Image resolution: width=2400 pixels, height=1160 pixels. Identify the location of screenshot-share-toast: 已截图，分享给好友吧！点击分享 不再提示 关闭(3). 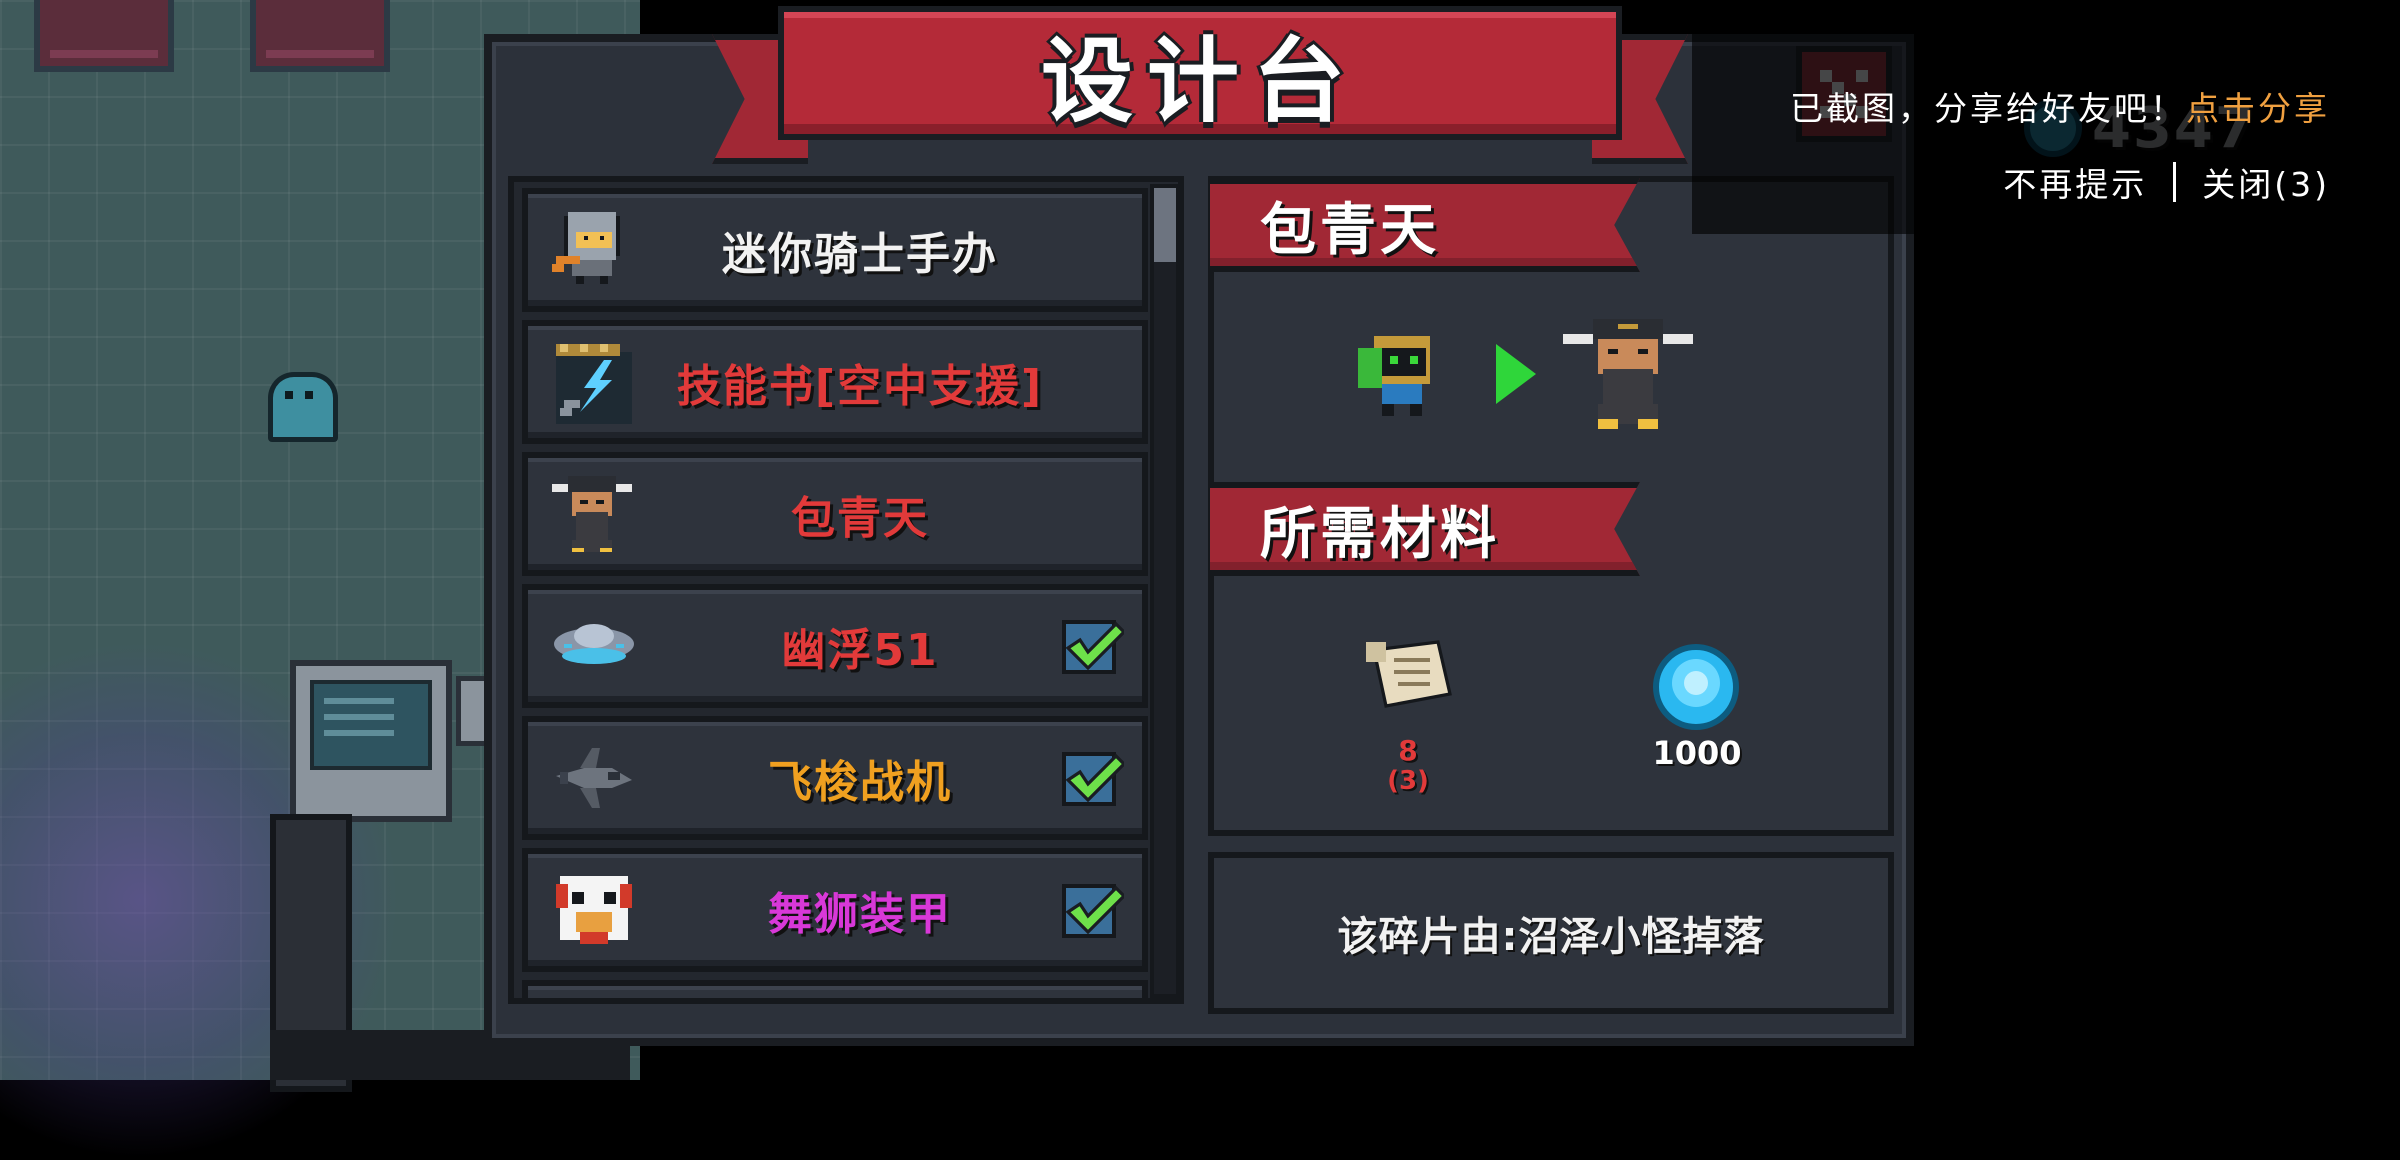
(2046, 132).